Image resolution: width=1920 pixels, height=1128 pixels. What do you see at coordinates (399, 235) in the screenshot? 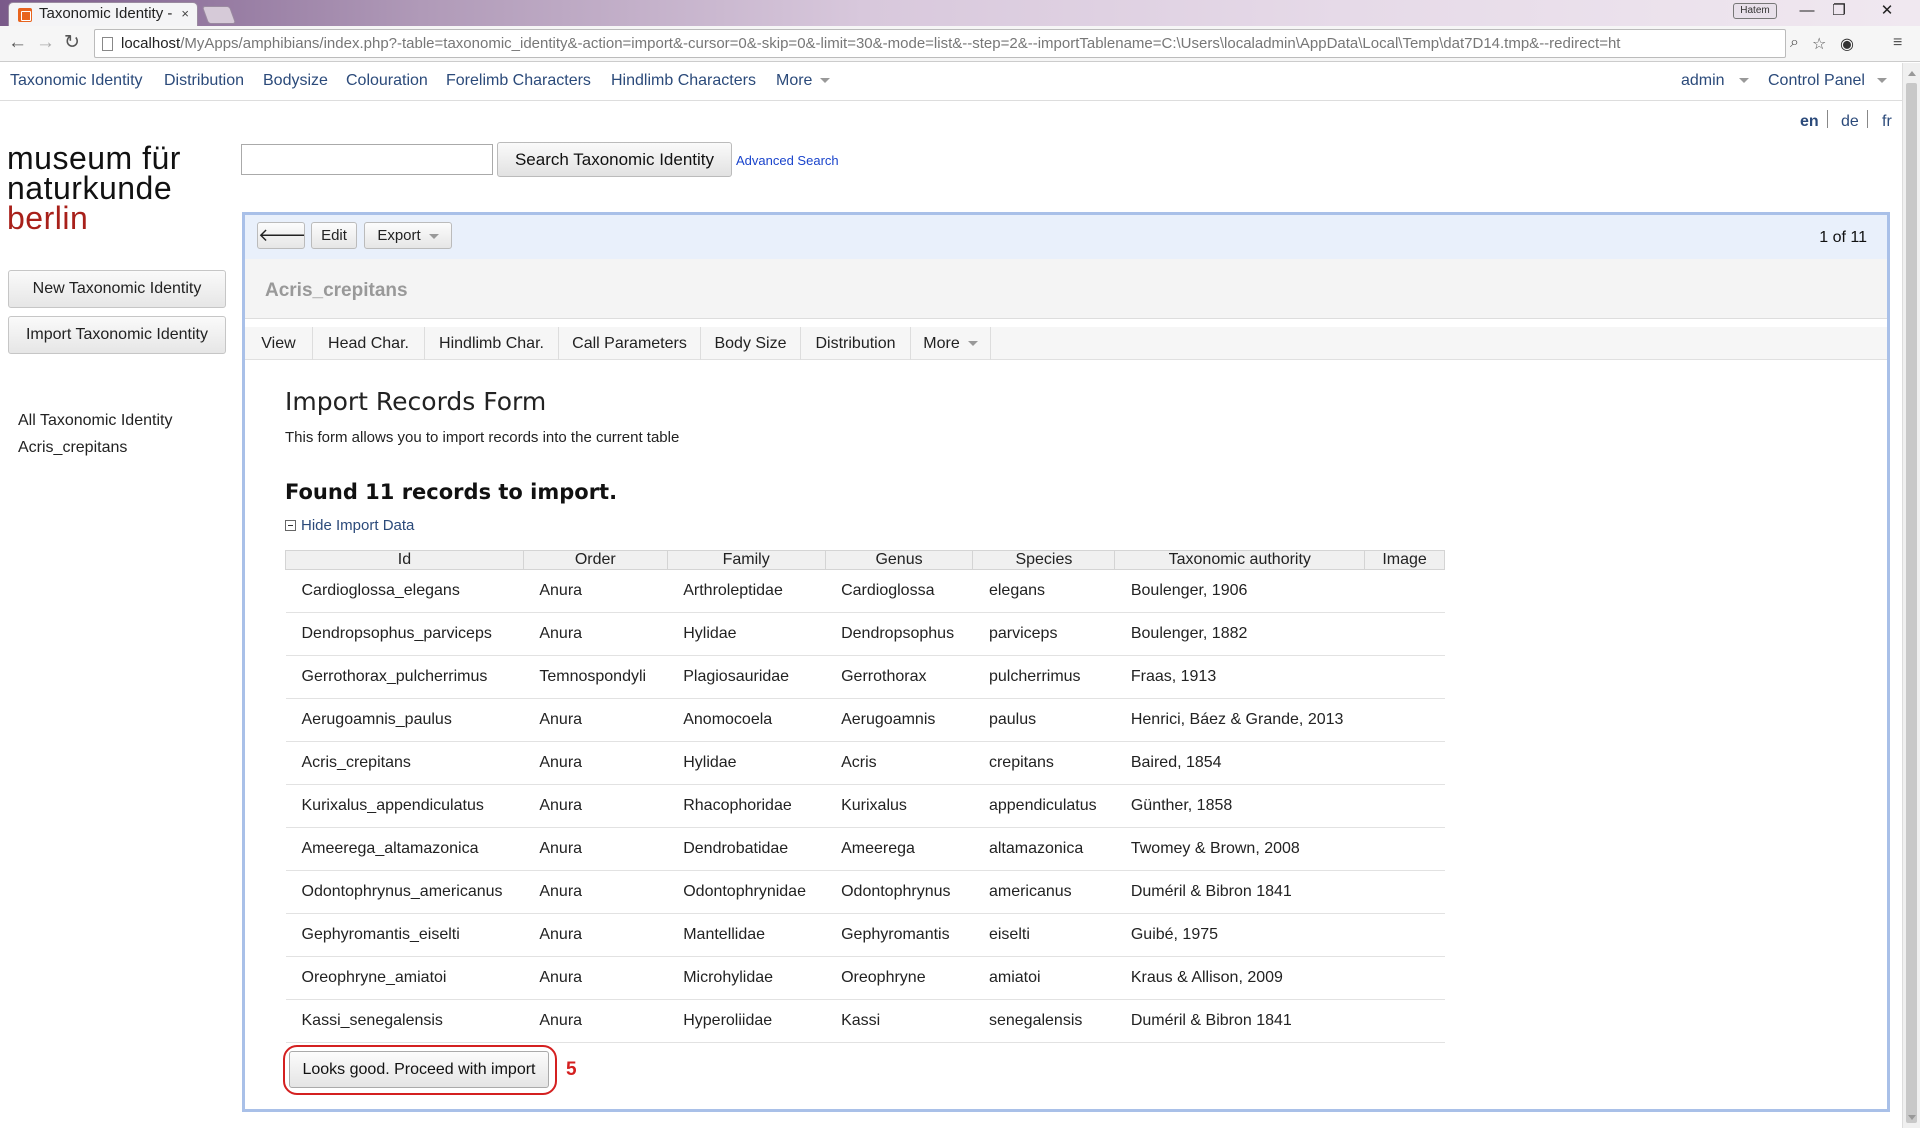
I see `export-label: Export` at bounding box center [399, 235].